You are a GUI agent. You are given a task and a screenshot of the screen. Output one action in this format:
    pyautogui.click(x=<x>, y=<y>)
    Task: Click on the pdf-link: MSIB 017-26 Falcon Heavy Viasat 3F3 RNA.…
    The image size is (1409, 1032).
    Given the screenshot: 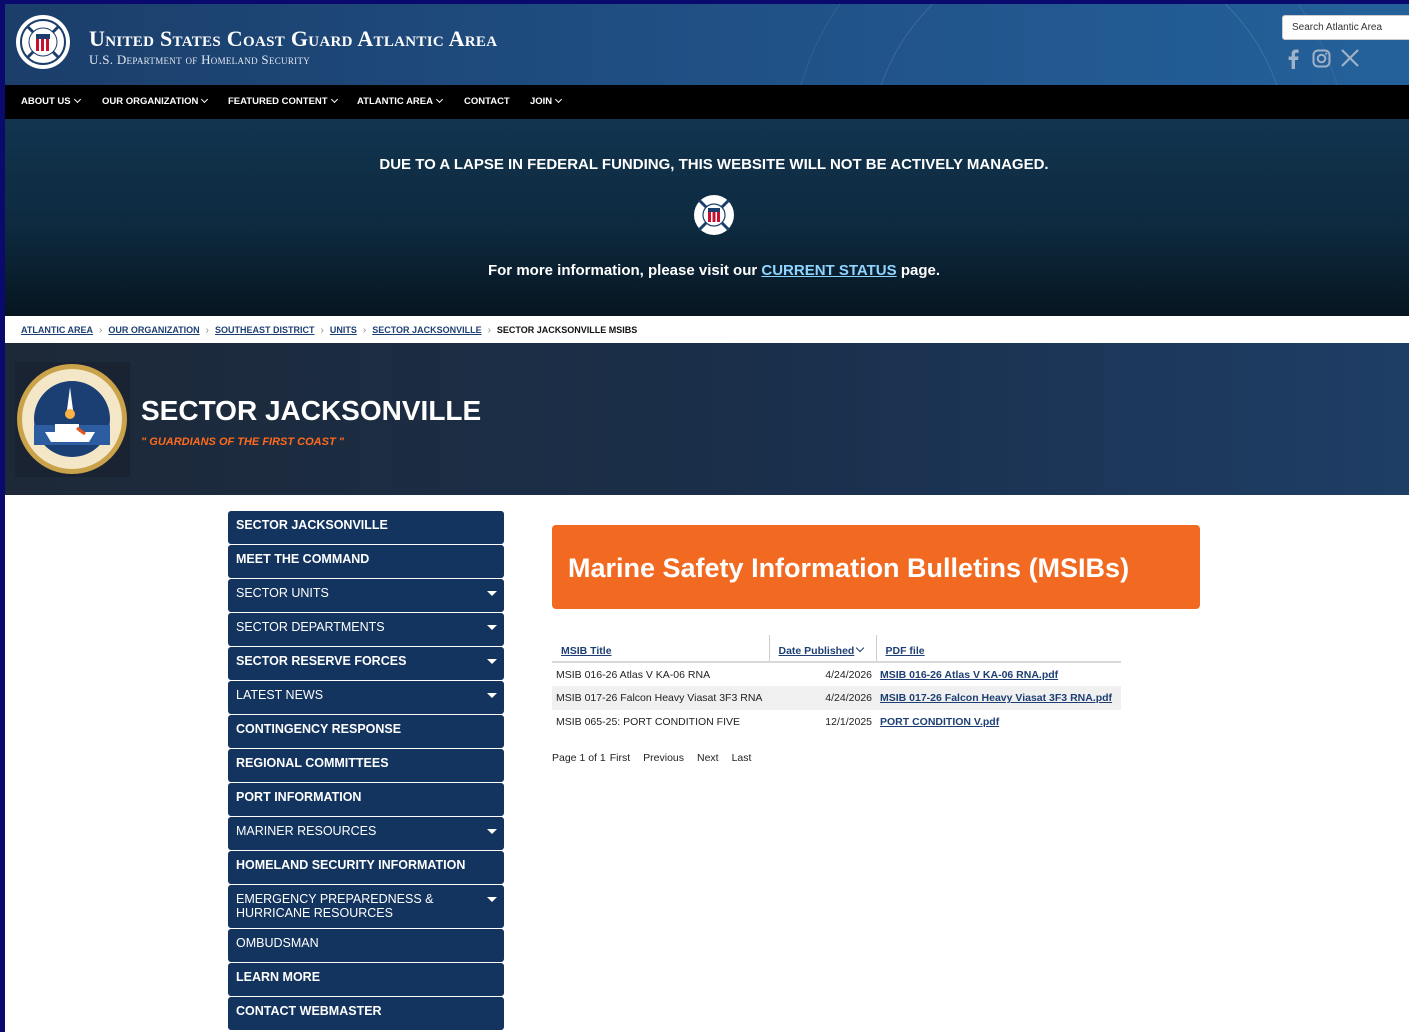 What is the action you would take?
    pyautogui.click(x=996, y=698)
    